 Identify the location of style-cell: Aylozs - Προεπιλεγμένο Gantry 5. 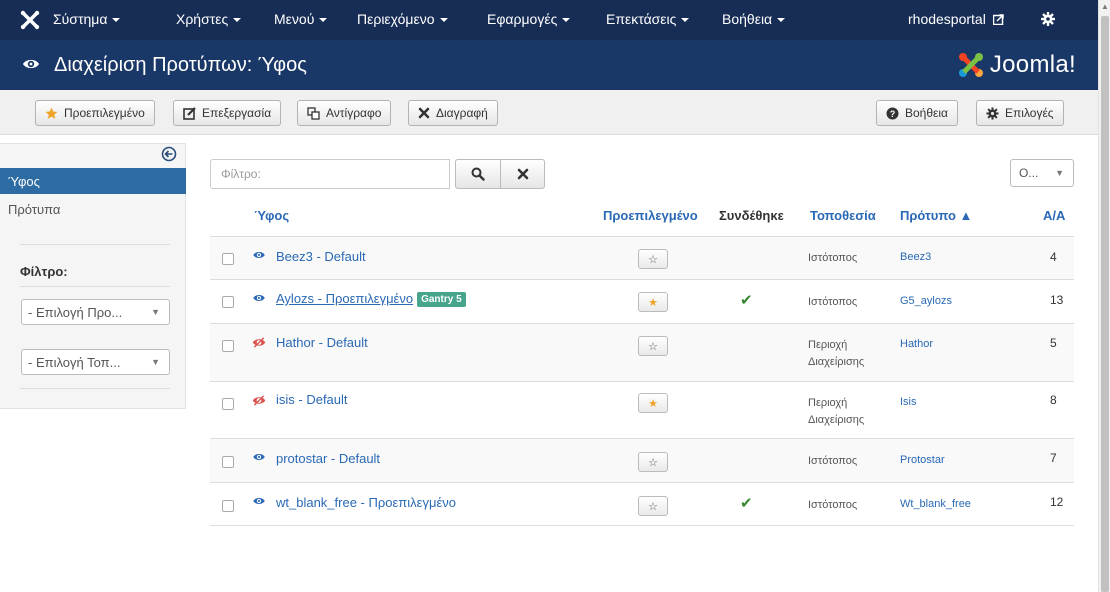
(371, 299).